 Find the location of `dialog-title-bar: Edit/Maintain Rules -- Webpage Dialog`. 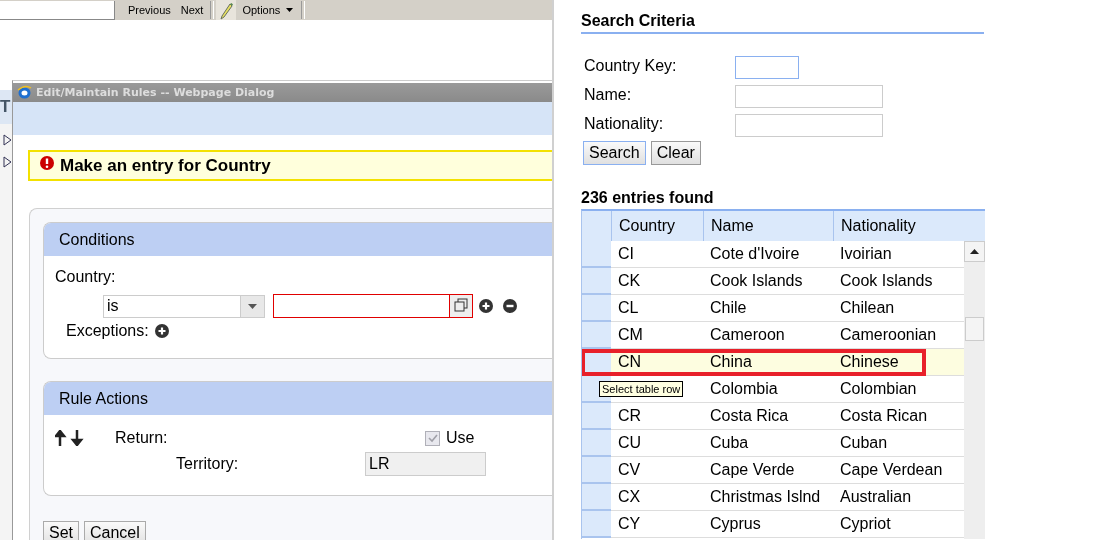

dialog-title-bar: Edit/Maintain Rules -- Webpage Dialog is located at coordinates (282, 92).